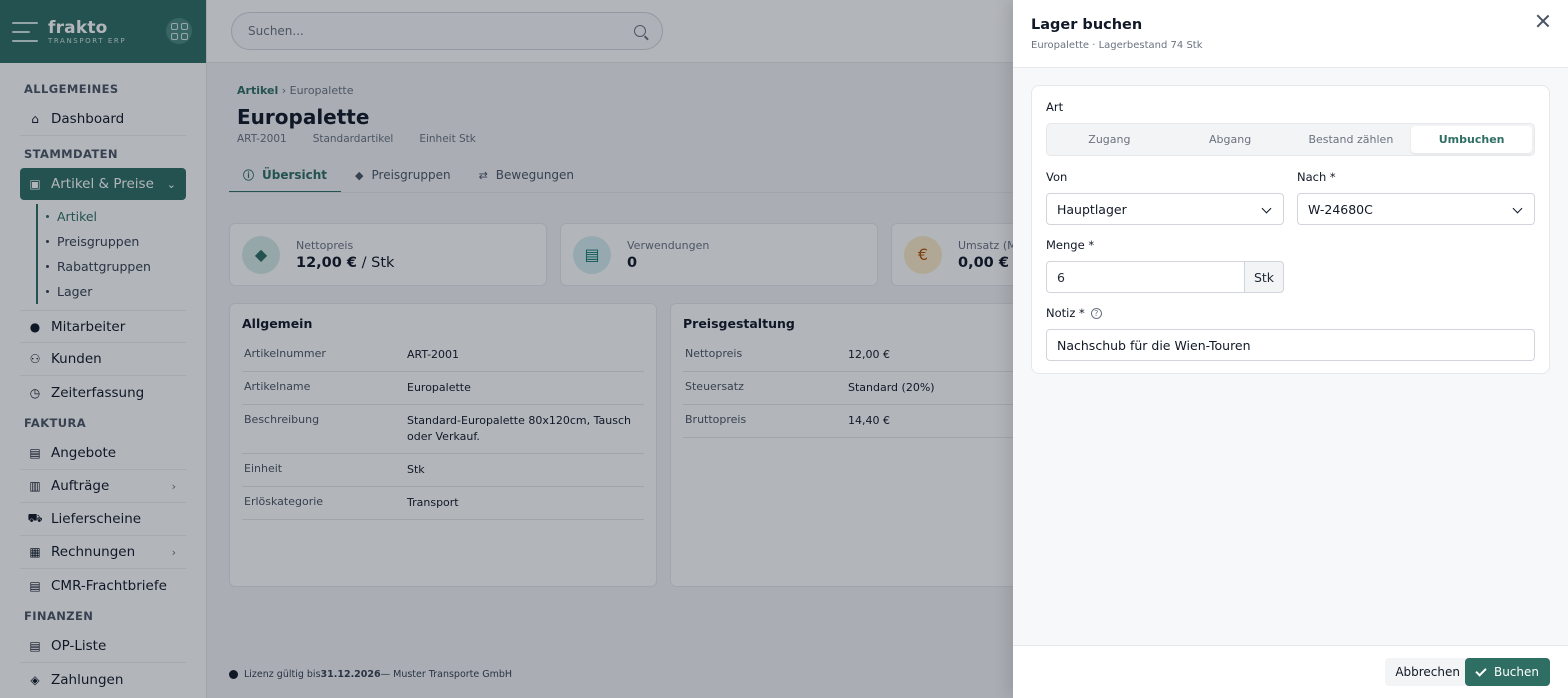 The width and height of the screenshot is (1568, 698). Describe the element at coordinates (1427, 672) in the screenshot. I see `cancel-button: Abbrechen` at that location.